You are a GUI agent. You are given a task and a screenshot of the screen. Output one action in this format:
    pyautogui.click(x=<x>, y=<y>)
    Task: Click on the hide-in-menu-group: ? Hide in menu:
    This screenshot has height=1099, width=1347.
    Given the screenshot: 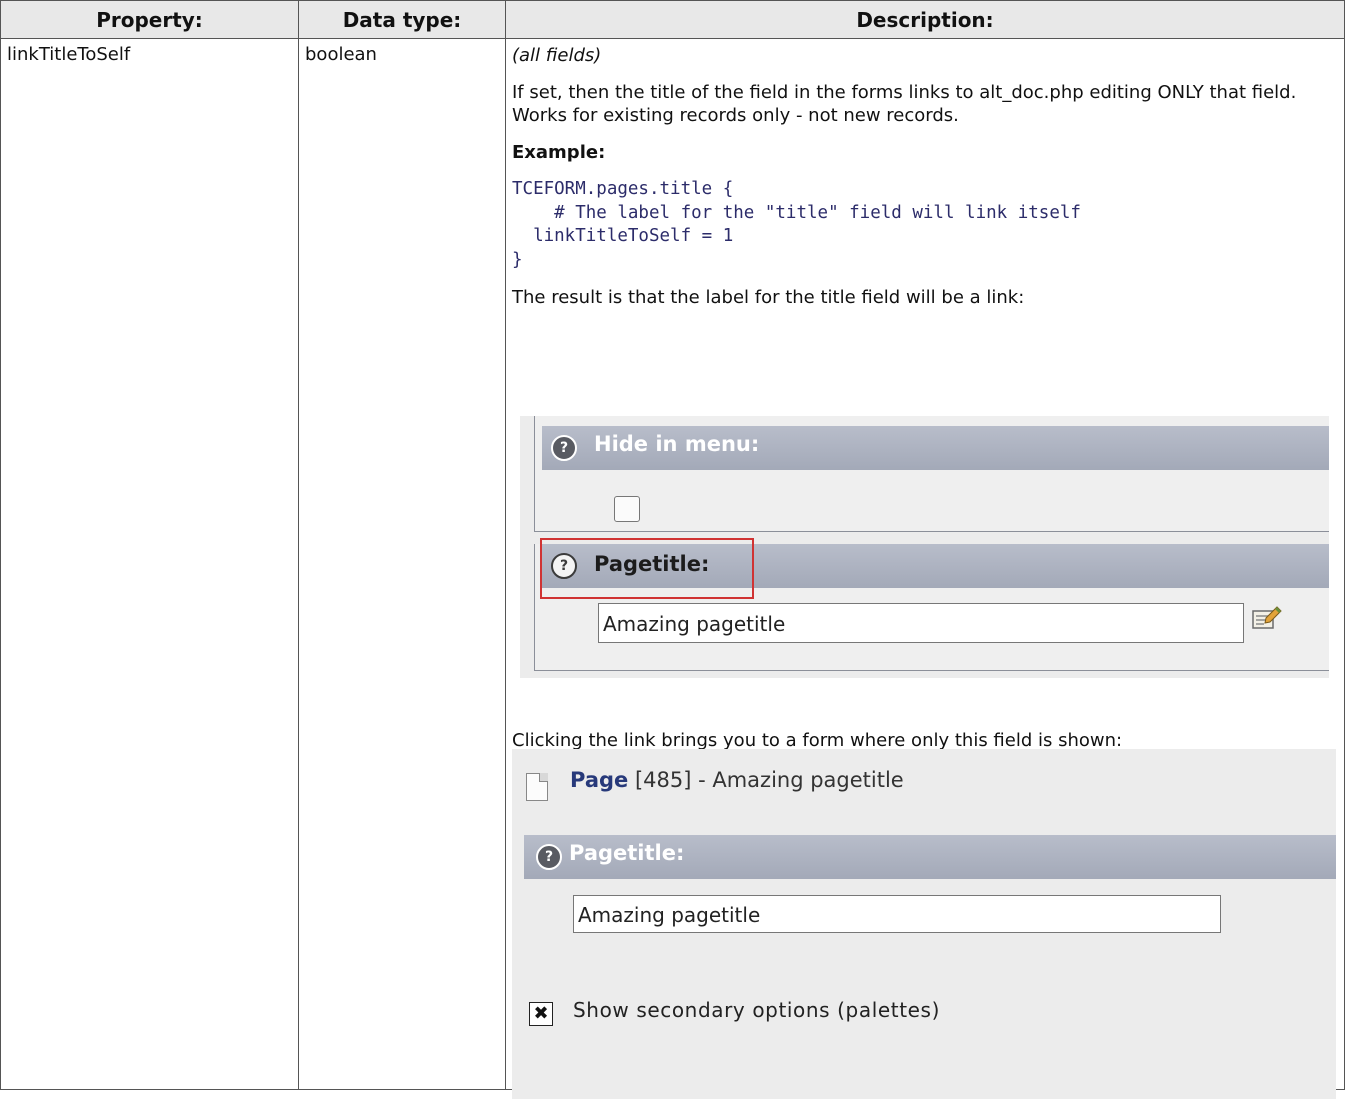 What is the action you would take?
    pyautogui.click(x=931, y=474)
    